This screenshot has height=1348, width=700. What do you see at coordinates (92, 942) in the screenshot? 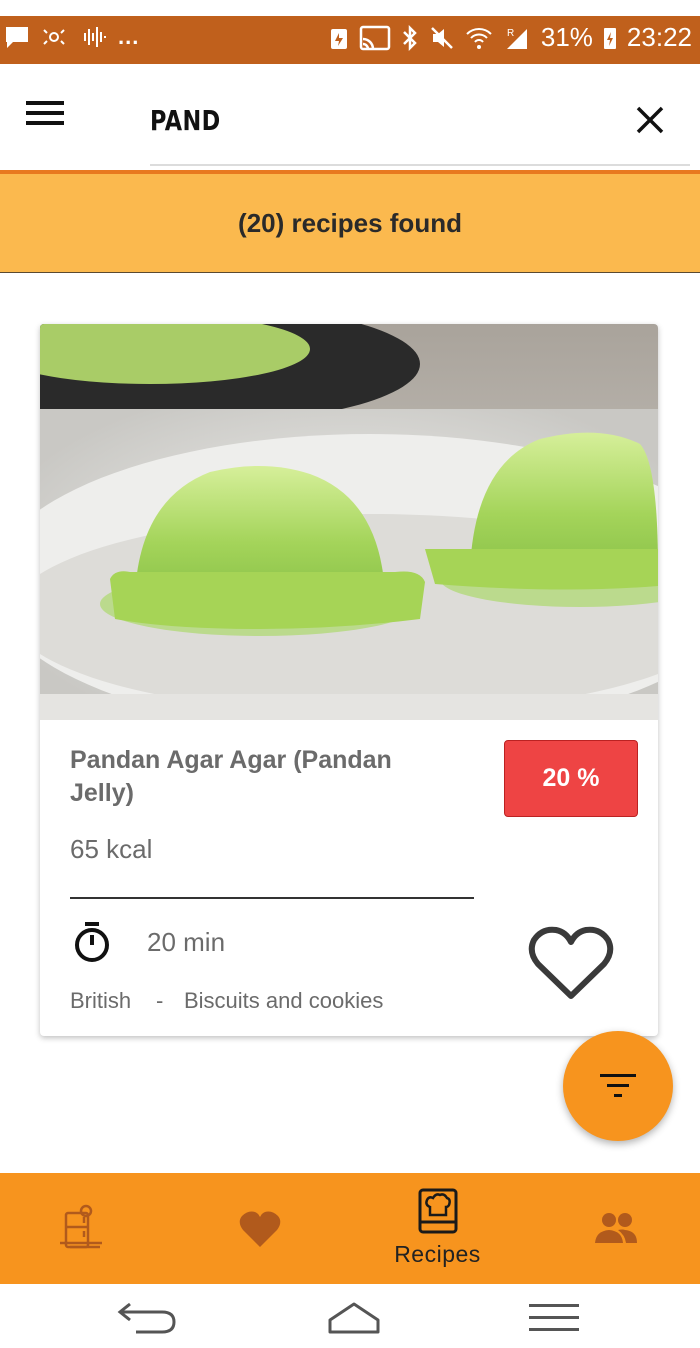
I see `timer-icon` at bounding box center [92, 942].